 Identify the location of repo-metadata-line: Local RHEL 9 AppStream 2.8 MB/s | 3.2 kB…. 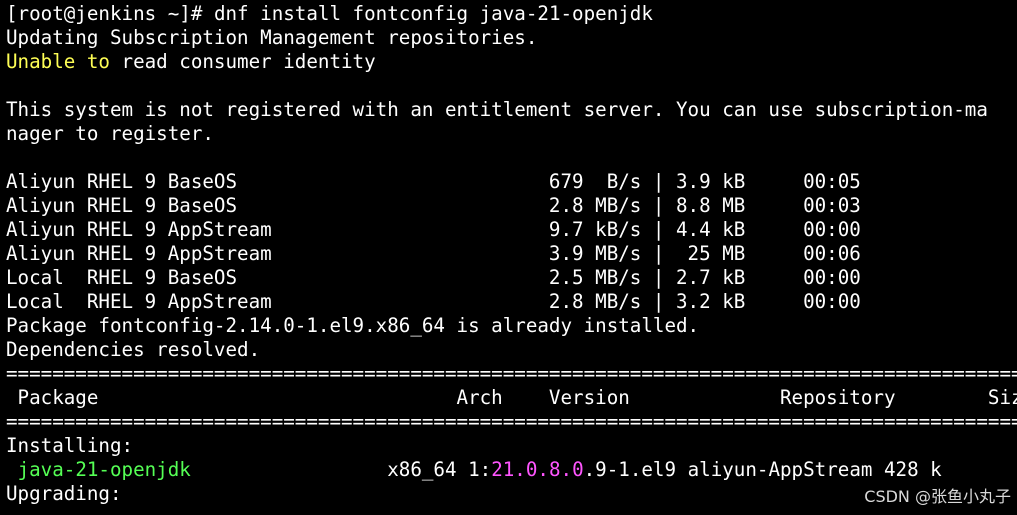
(433, 301).